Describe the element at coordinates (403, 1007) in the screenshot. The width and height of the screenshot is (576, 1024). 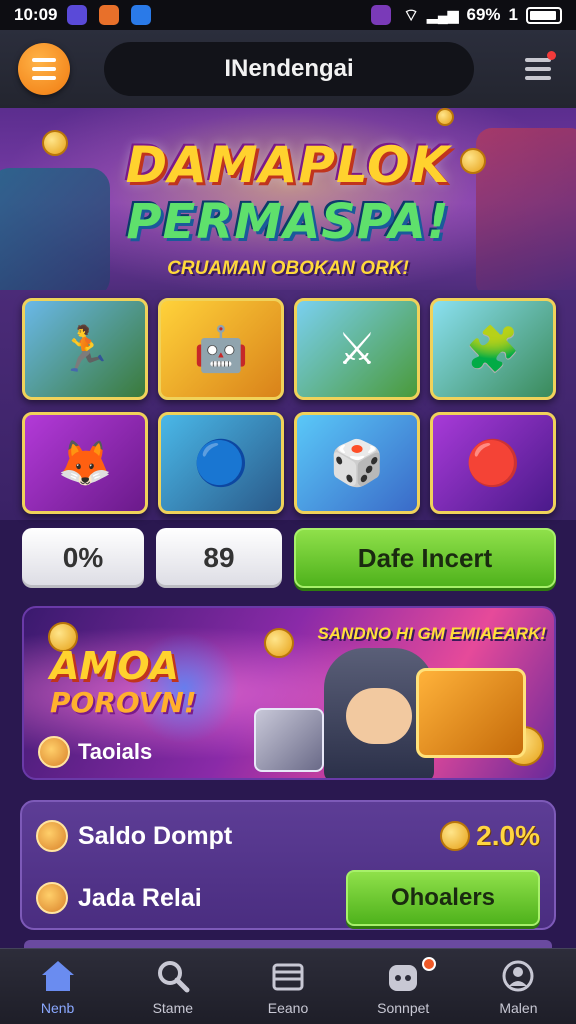
I see `nav-label: Sonnpet` at that location.